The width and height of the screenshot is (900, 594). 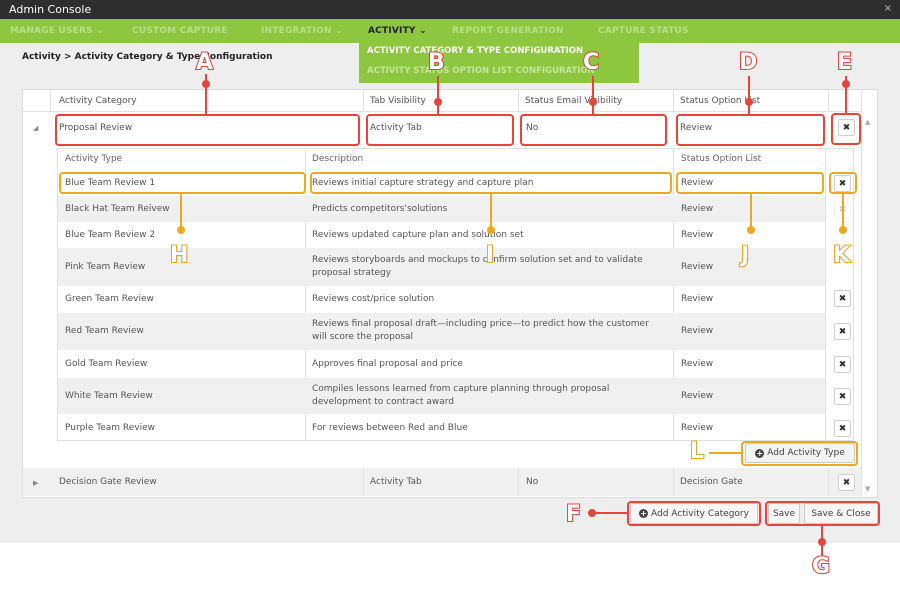 What do you see at coordinates (110, 428) in the screenshot?
I see `type-name: Purple Team Review` at bounding box center [110, 428].